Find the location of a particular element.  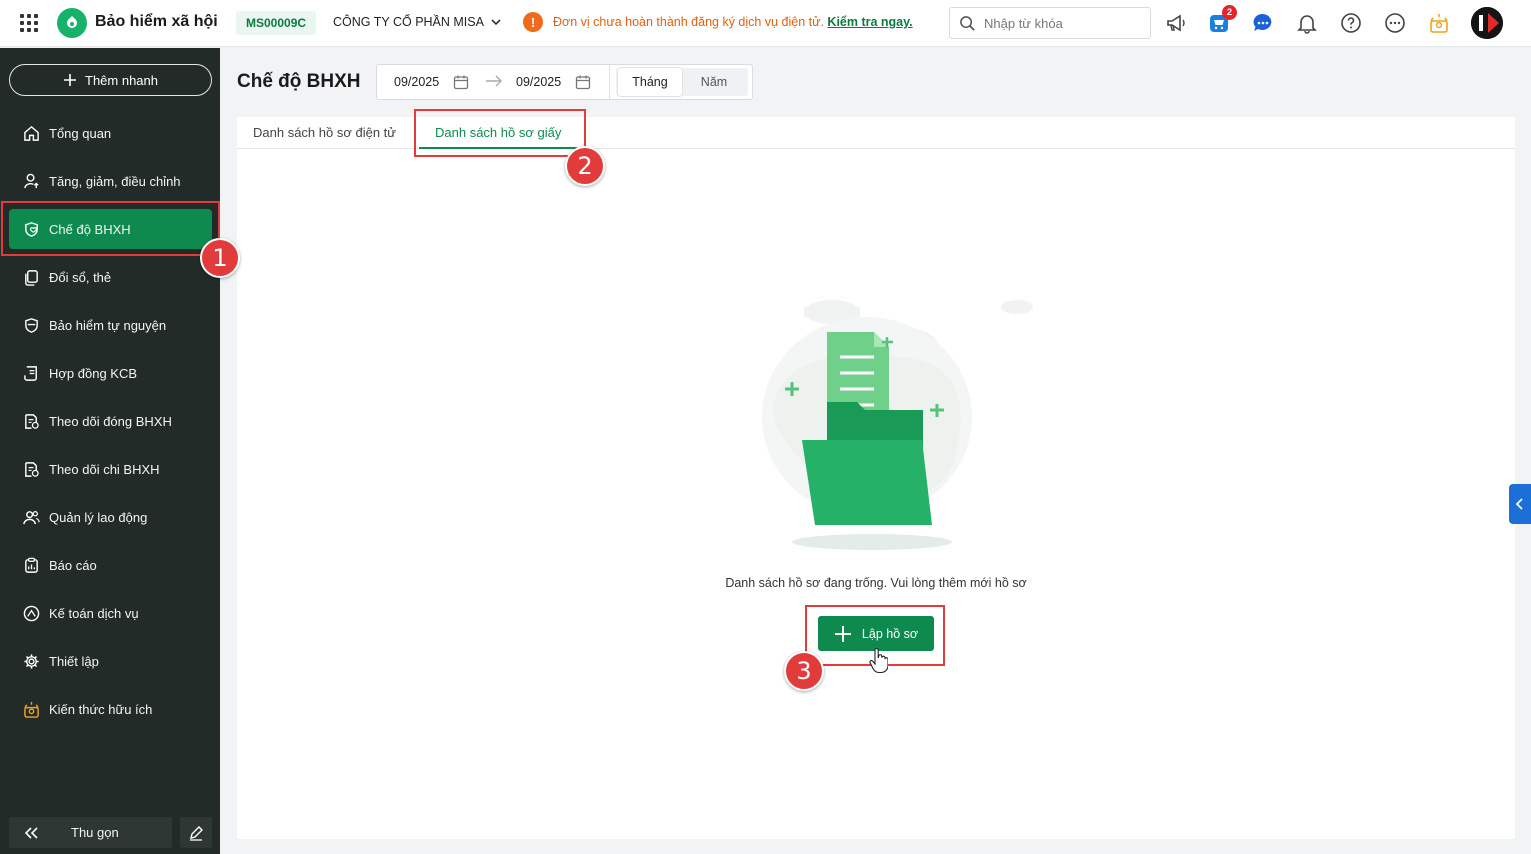

sidebar-item-labor-management: Quản lý lao động is located at coordinates (110, 517).